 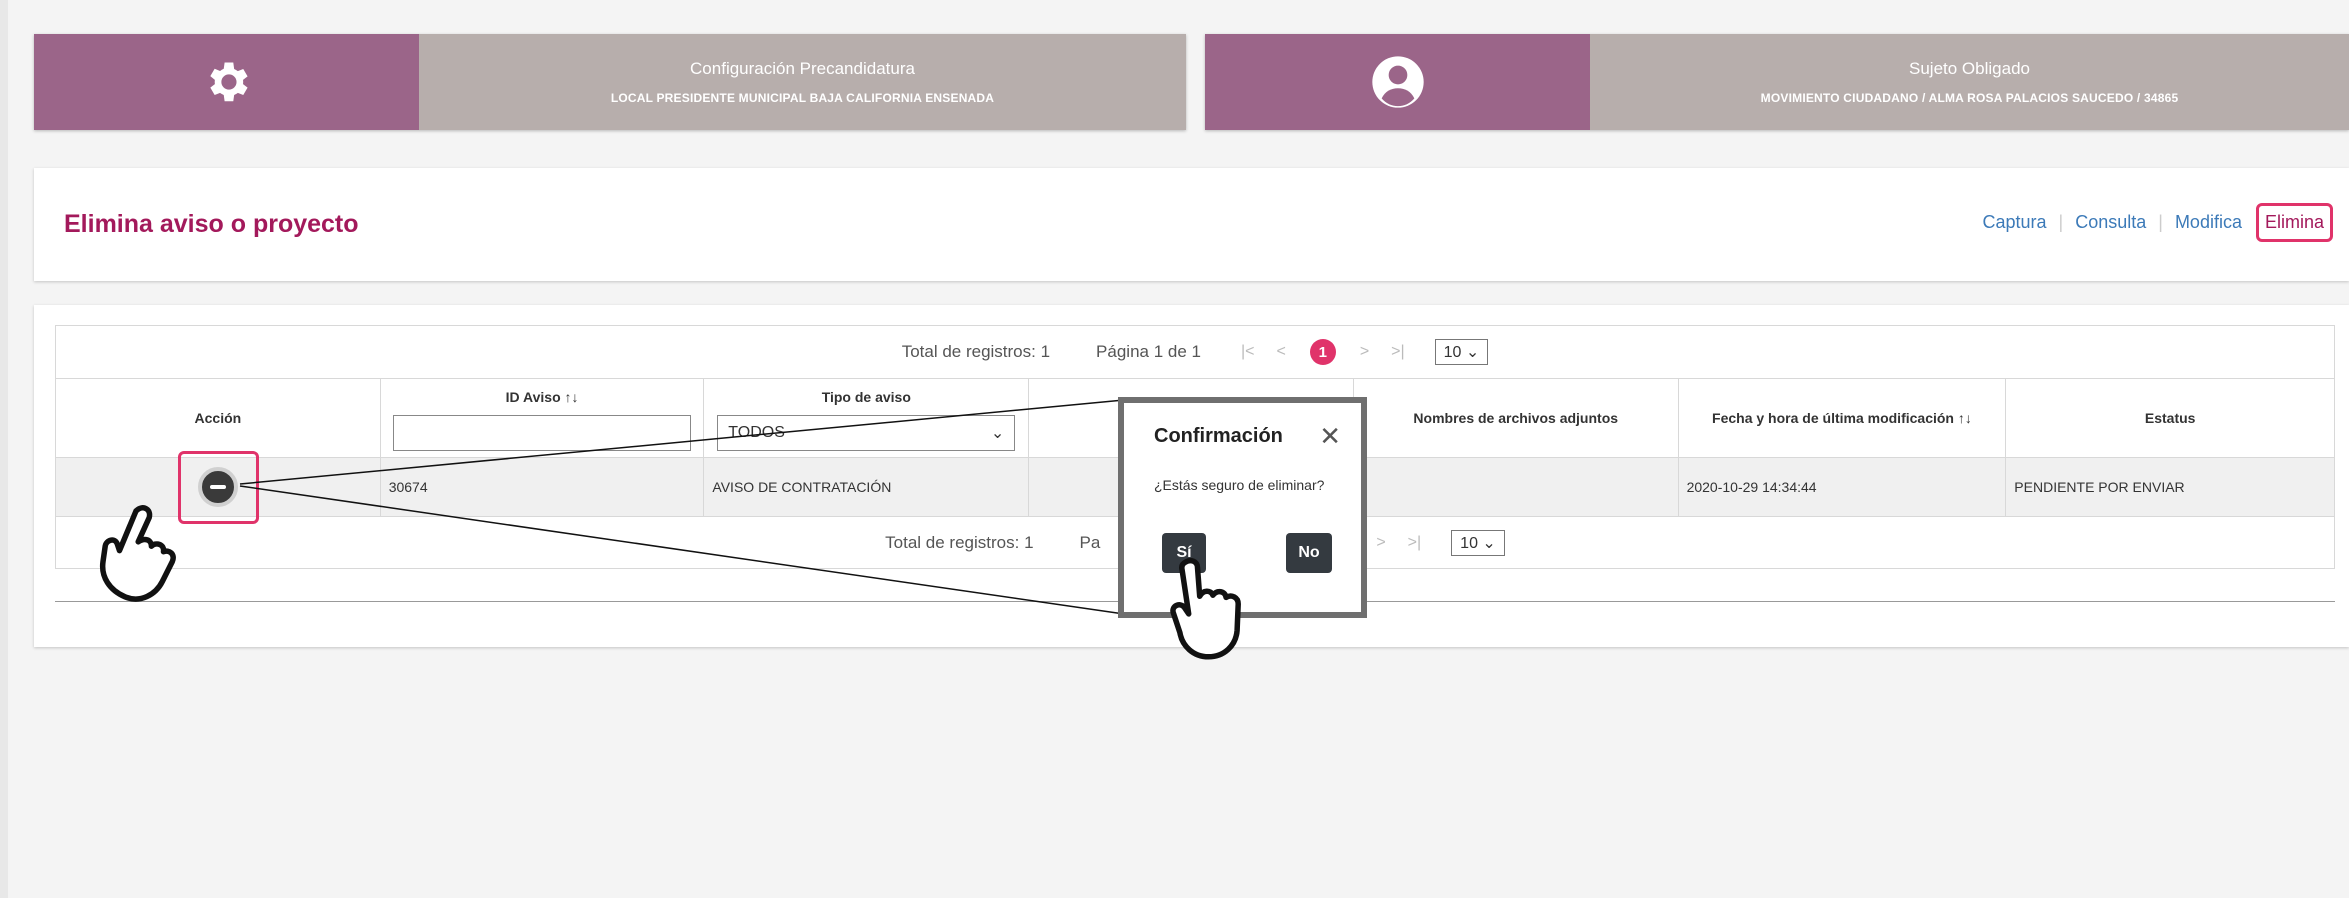 What do you see at coordinates (866, 397) in the screenshot?
I see `col-tipo-aviso-label: Tipo de aviso` at bounding box center [866, 397].